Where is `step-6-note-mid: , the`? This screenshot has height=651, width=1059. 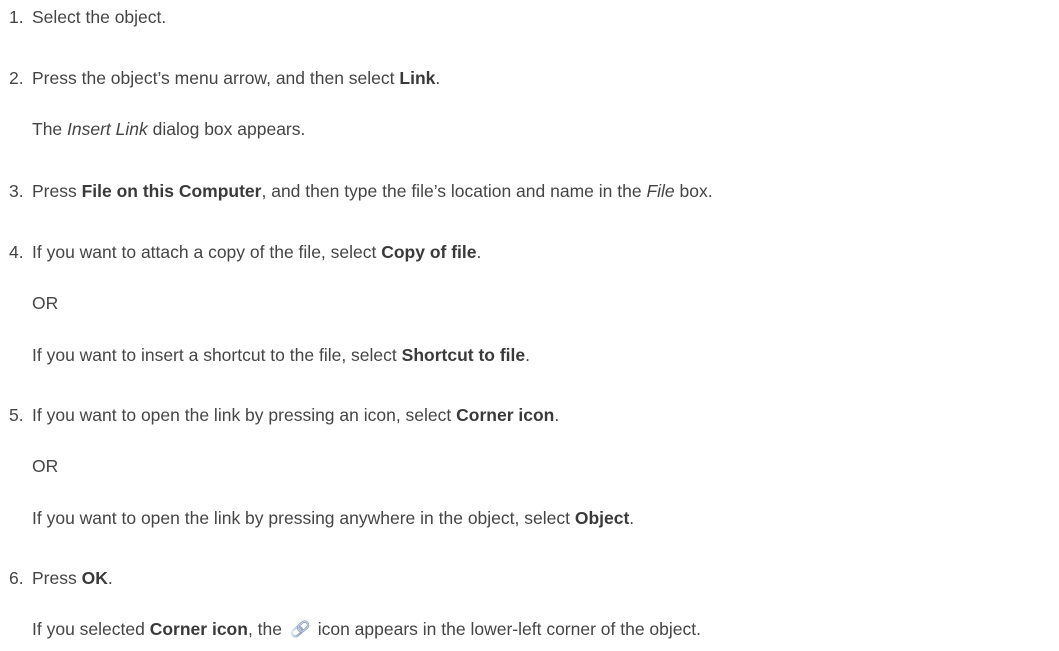
step-6-note-mid: , the is located at coordinates (267, 629).